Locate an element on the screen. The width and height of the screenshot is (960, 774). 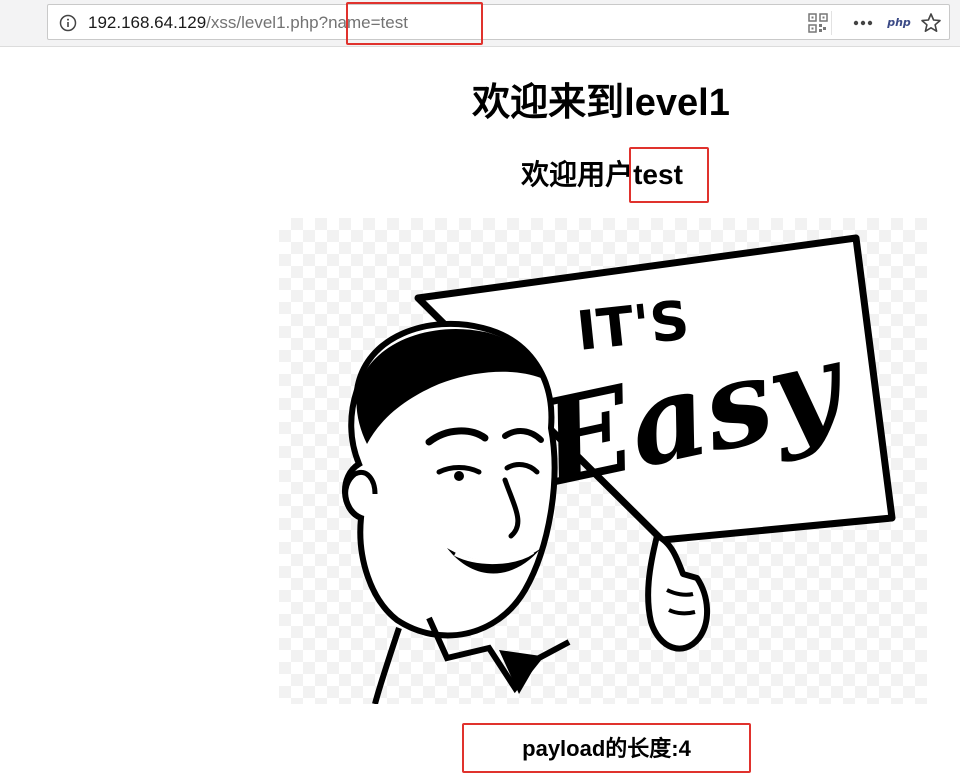
page-title: 欢迎来到level1 is located at coordinates (601, 103).